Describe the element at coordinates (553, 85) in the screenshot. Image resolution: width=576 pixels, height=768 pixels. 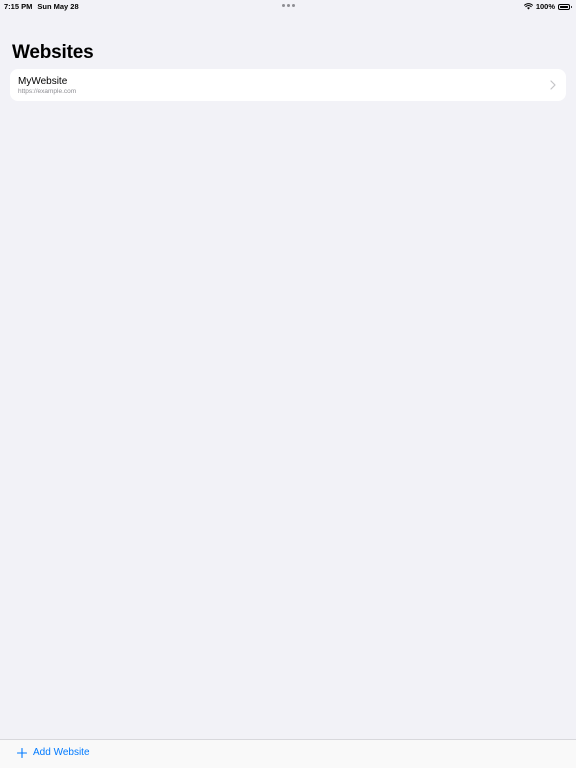
I see `chevron-right-icon` at that location.